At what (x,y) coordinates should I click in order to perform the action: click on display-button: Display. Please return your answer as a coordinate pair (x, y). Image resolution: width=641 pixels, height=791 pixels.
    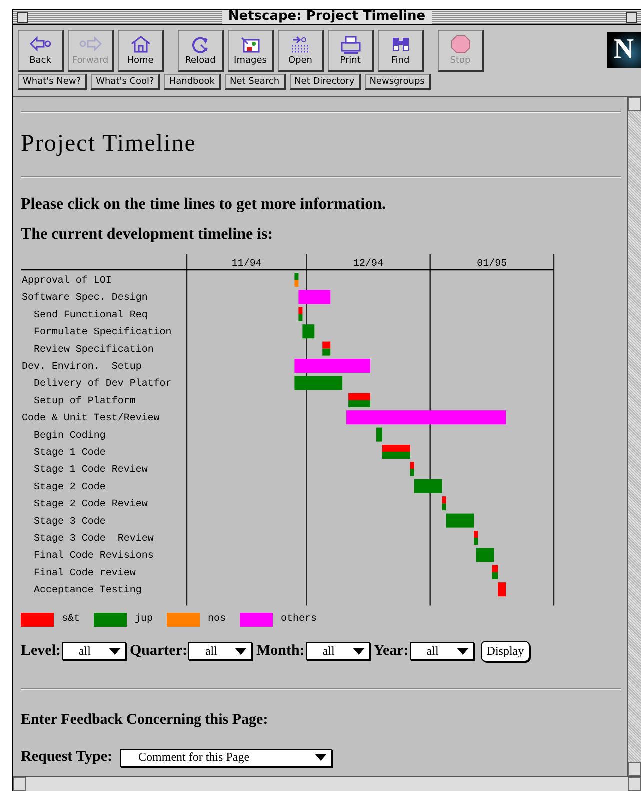
    Looking at the image, I should click on (505, 651).